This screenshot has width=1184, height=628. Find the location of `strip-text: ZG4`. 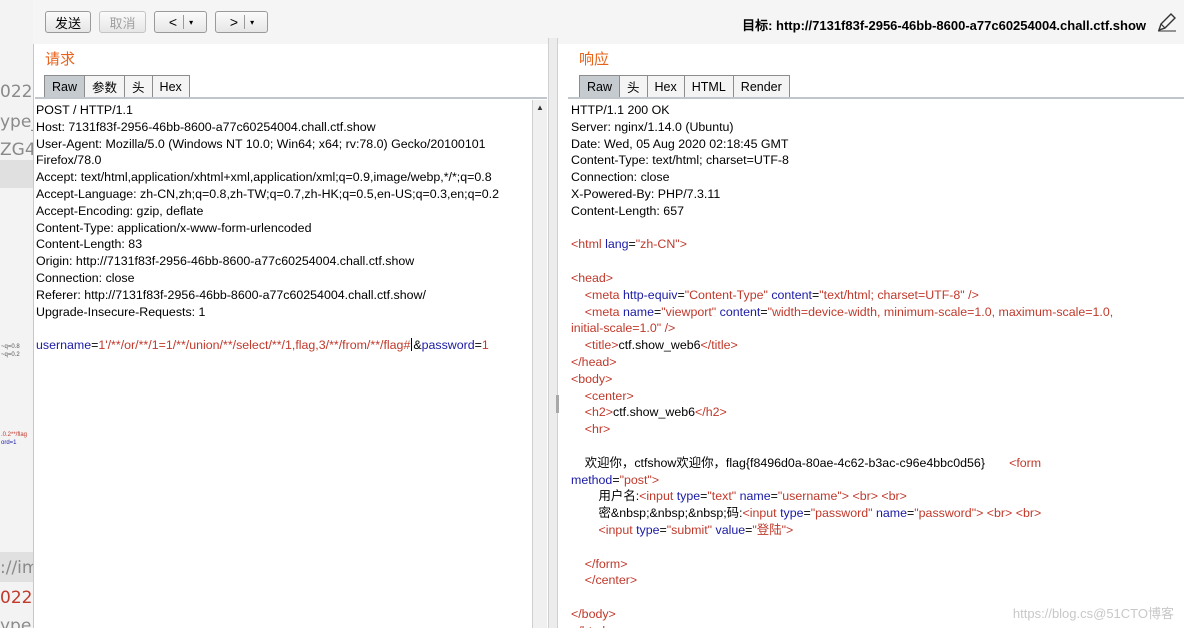

strip-text: ZG4 is located at coordinates (17, 150).